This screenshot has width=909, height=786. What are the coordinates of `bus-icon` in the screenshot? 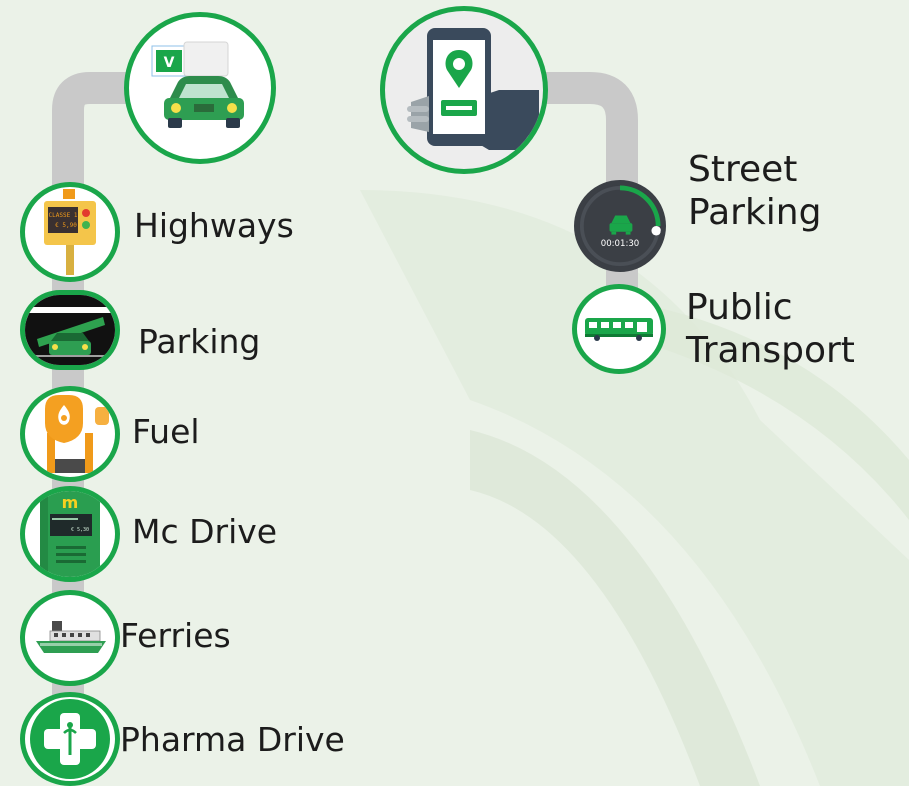 It's located at (619, 329).